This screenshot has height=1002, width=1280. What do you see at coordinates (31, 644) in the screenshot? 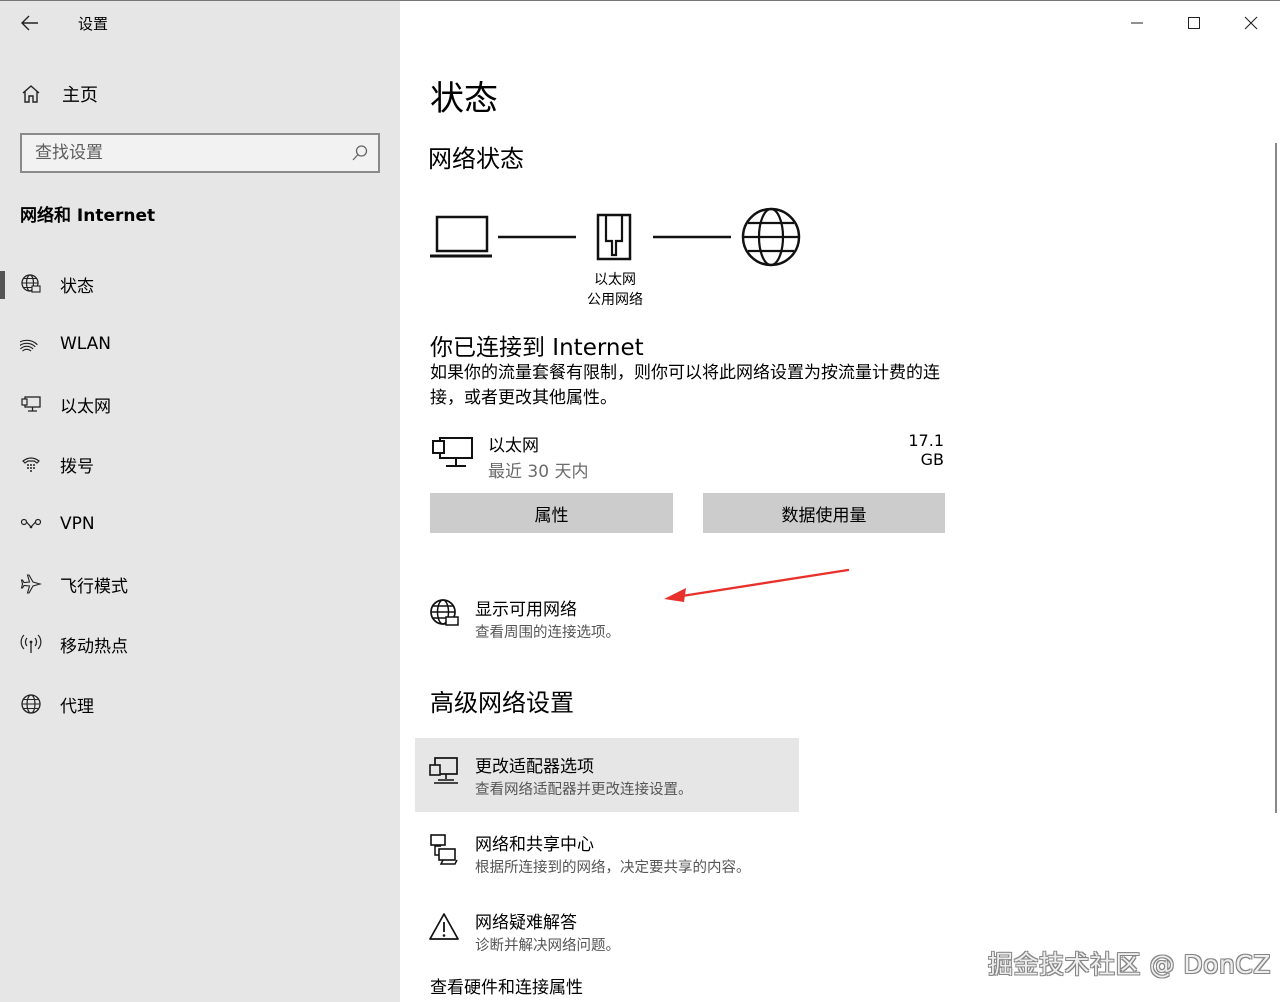
I see `hotspot-icon` at bounding box center [31, 644].